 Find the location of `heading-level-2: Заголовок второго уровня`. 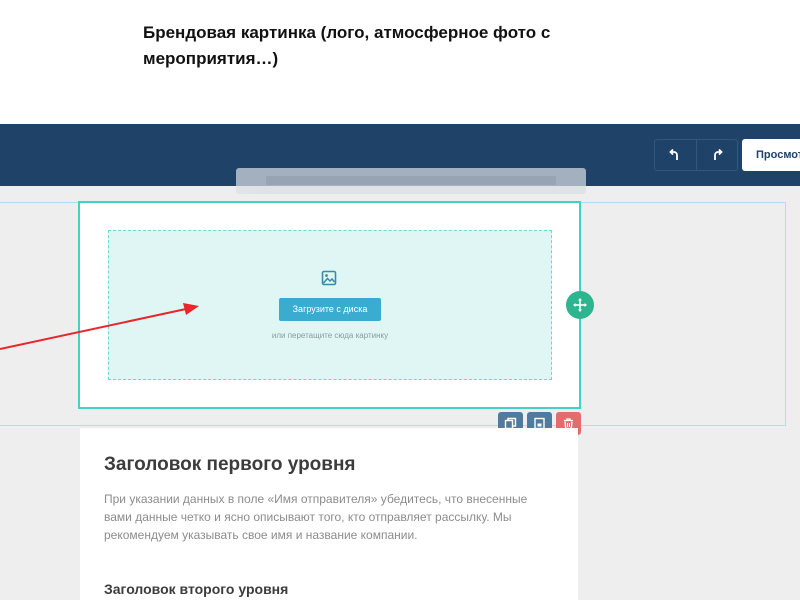

heading-level-2: Заголовок второго уровня is located at coordinates (196, 589).